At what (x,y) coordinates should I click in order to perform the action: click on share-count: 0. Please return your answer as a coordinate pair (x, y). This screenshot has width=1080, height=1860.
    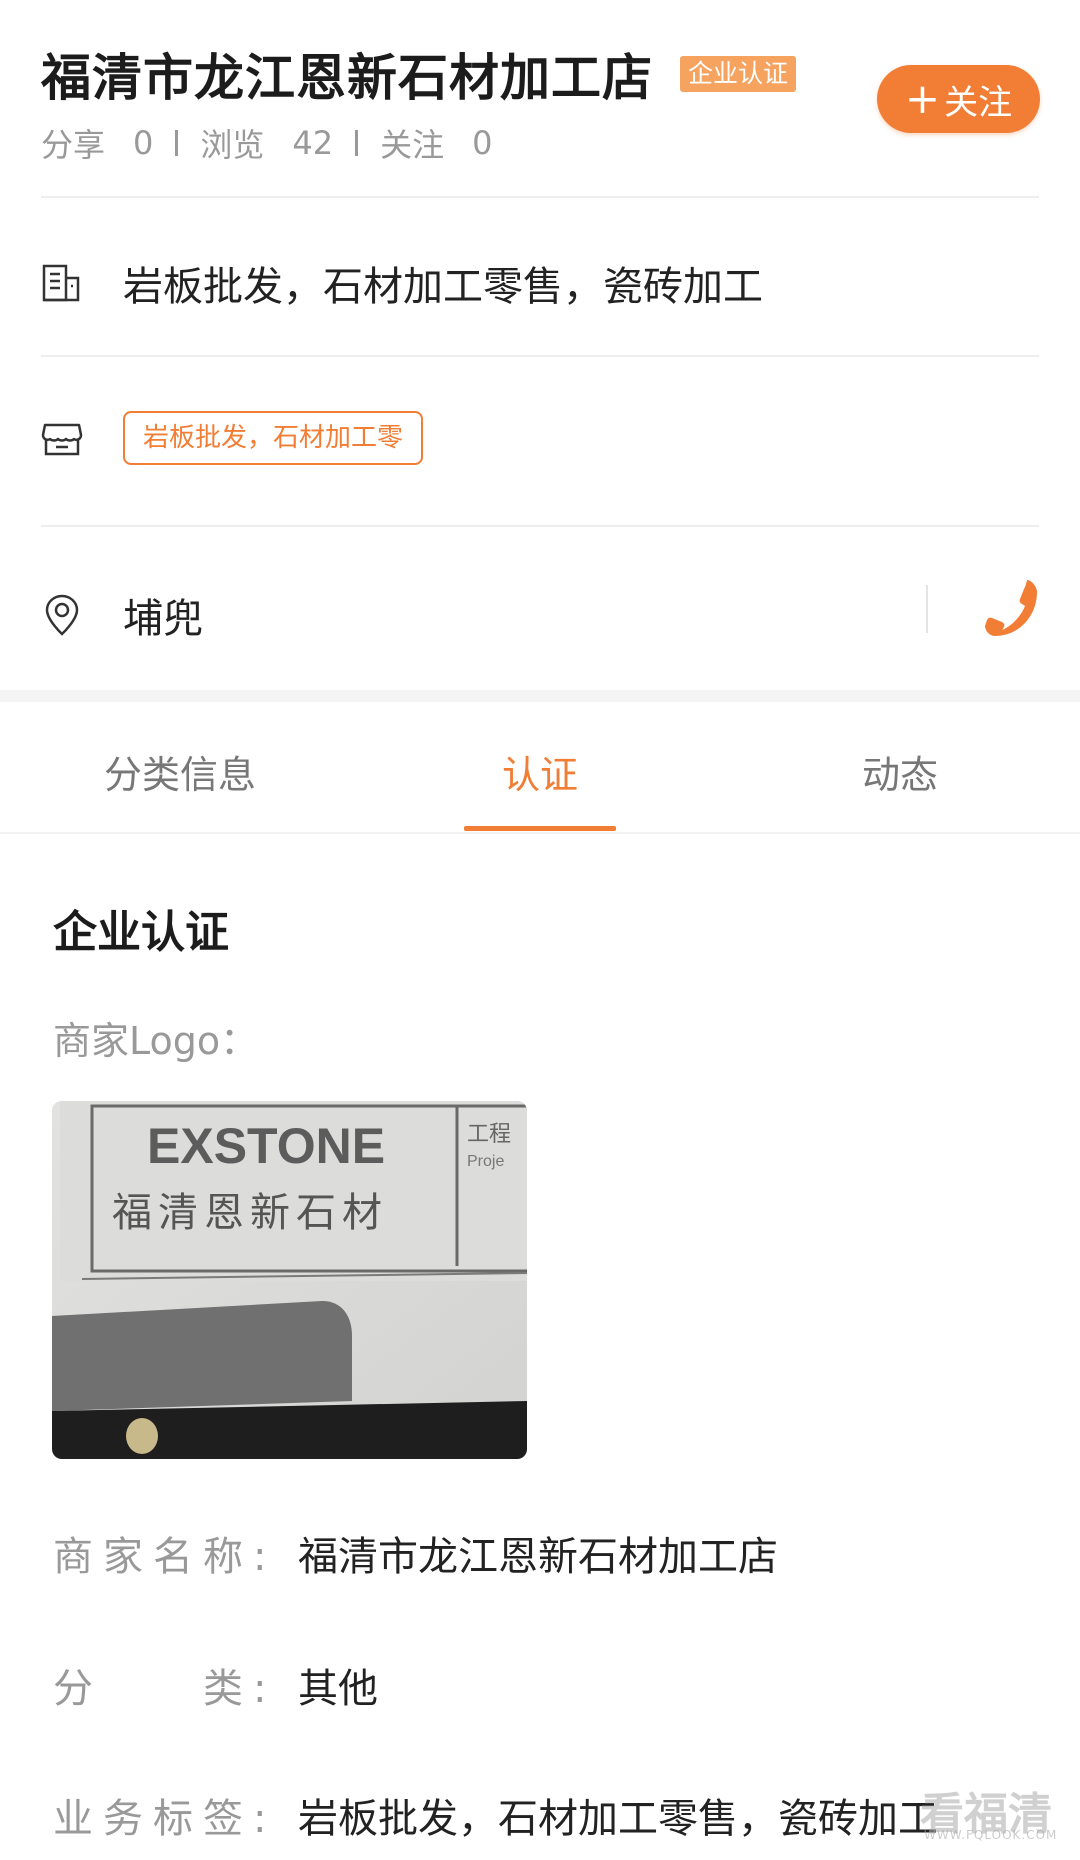
    Looking at the image, I should click on (143, 143).